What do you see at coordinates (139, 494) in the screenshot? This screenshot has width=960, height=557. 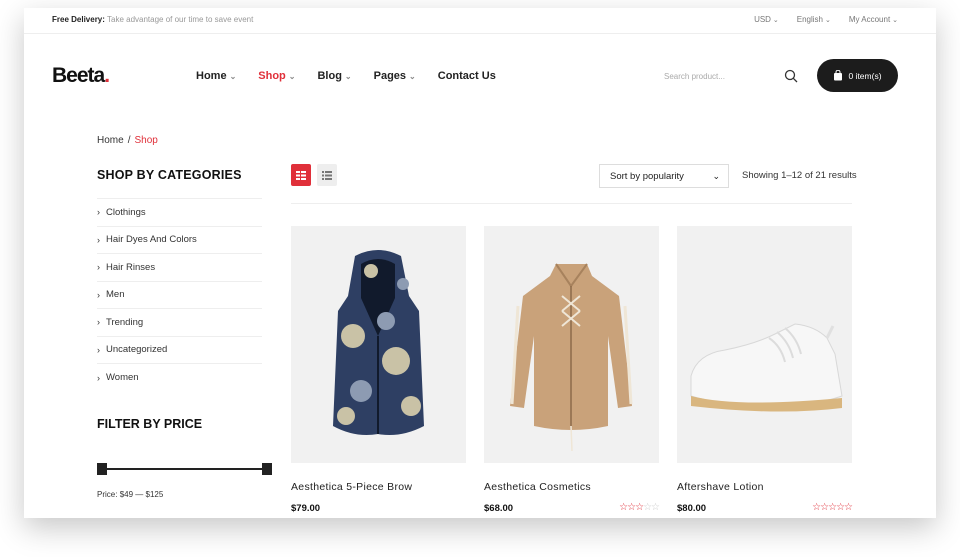 I see `price-dash: —` at bounding box center [139, 494].